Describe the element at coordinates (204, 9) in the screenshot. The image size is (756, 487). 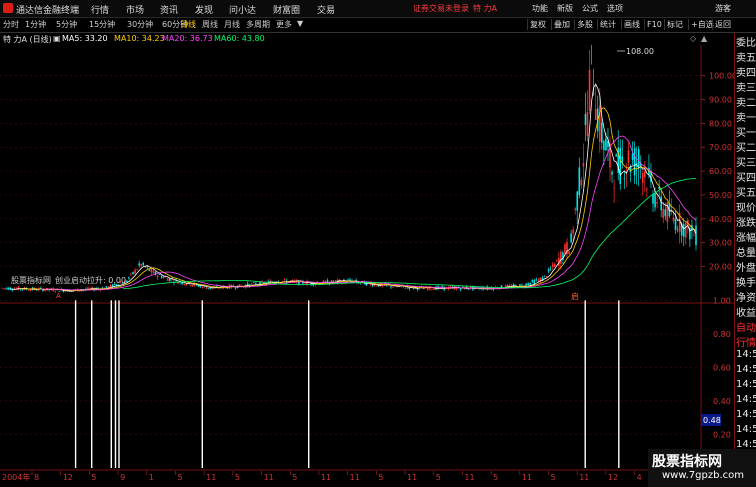
I see `menu-faxian: 发现` at that location.